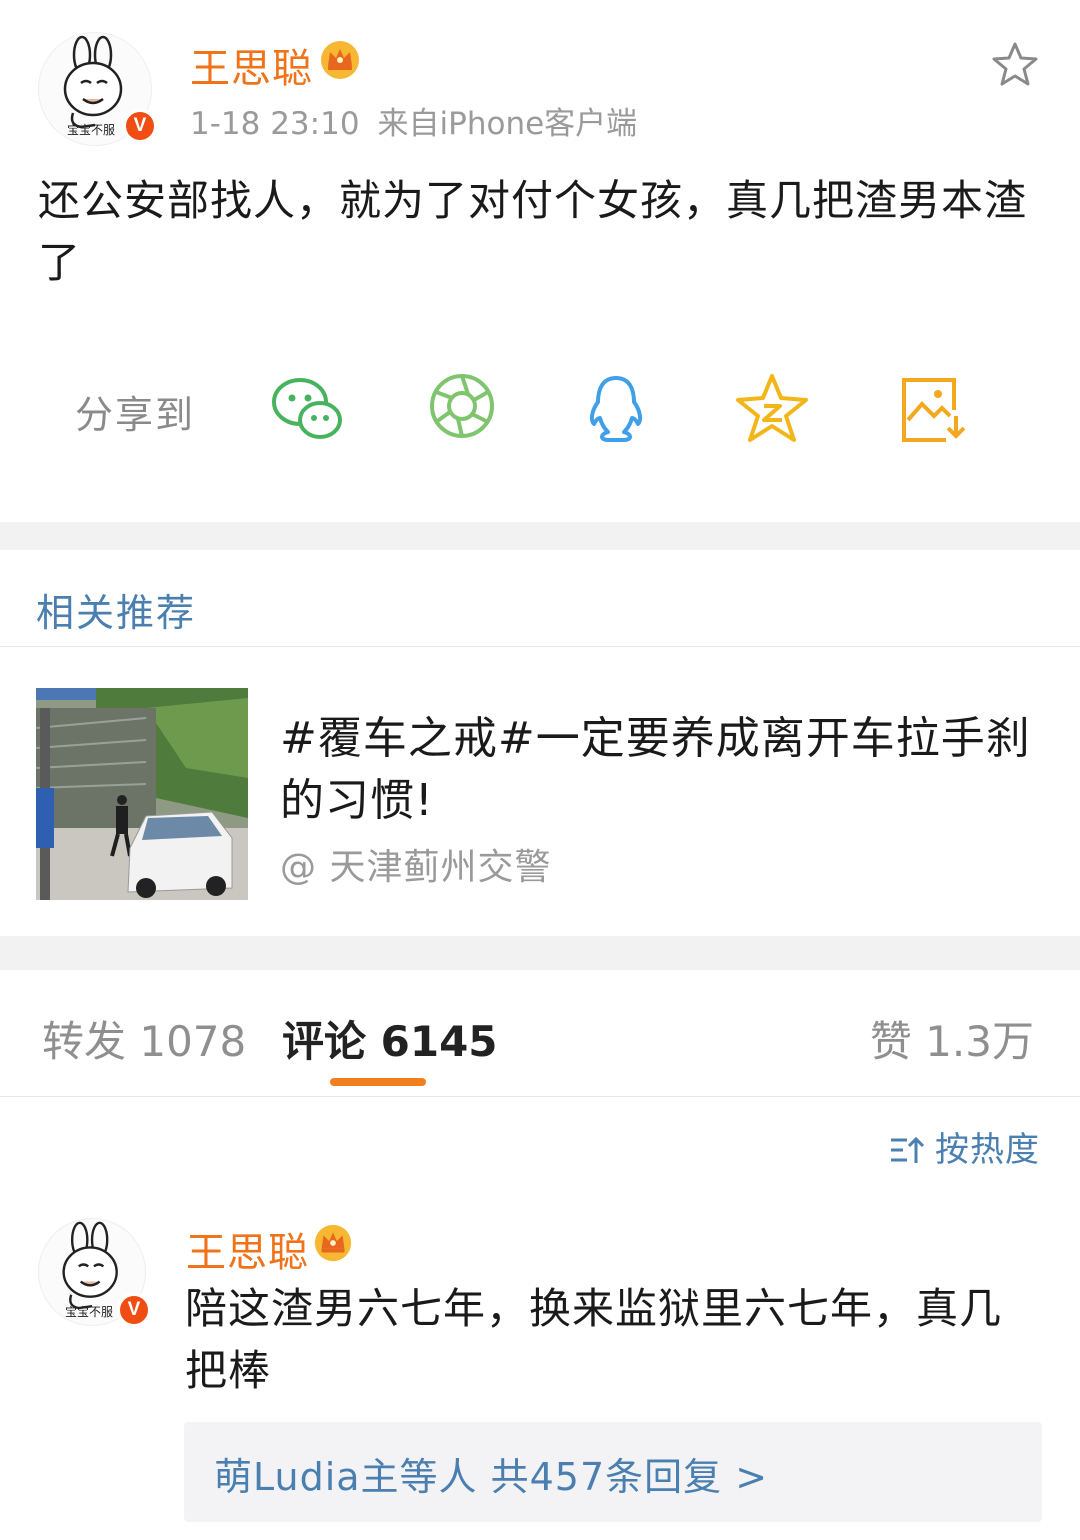 The image size is (1080, 1540). What do you see at coordinates (390, 1038) in the screenshot?
I see `tab-comment: 评论 6145` at bounding box center [390, 1038].